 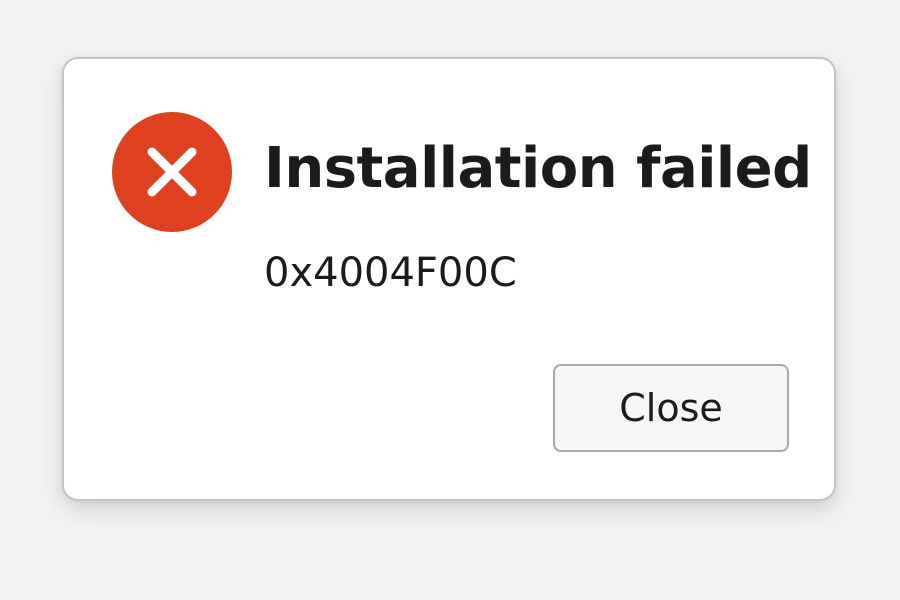 I want to click on error-code: 0x4004F00C, so click(x=390, y=273).